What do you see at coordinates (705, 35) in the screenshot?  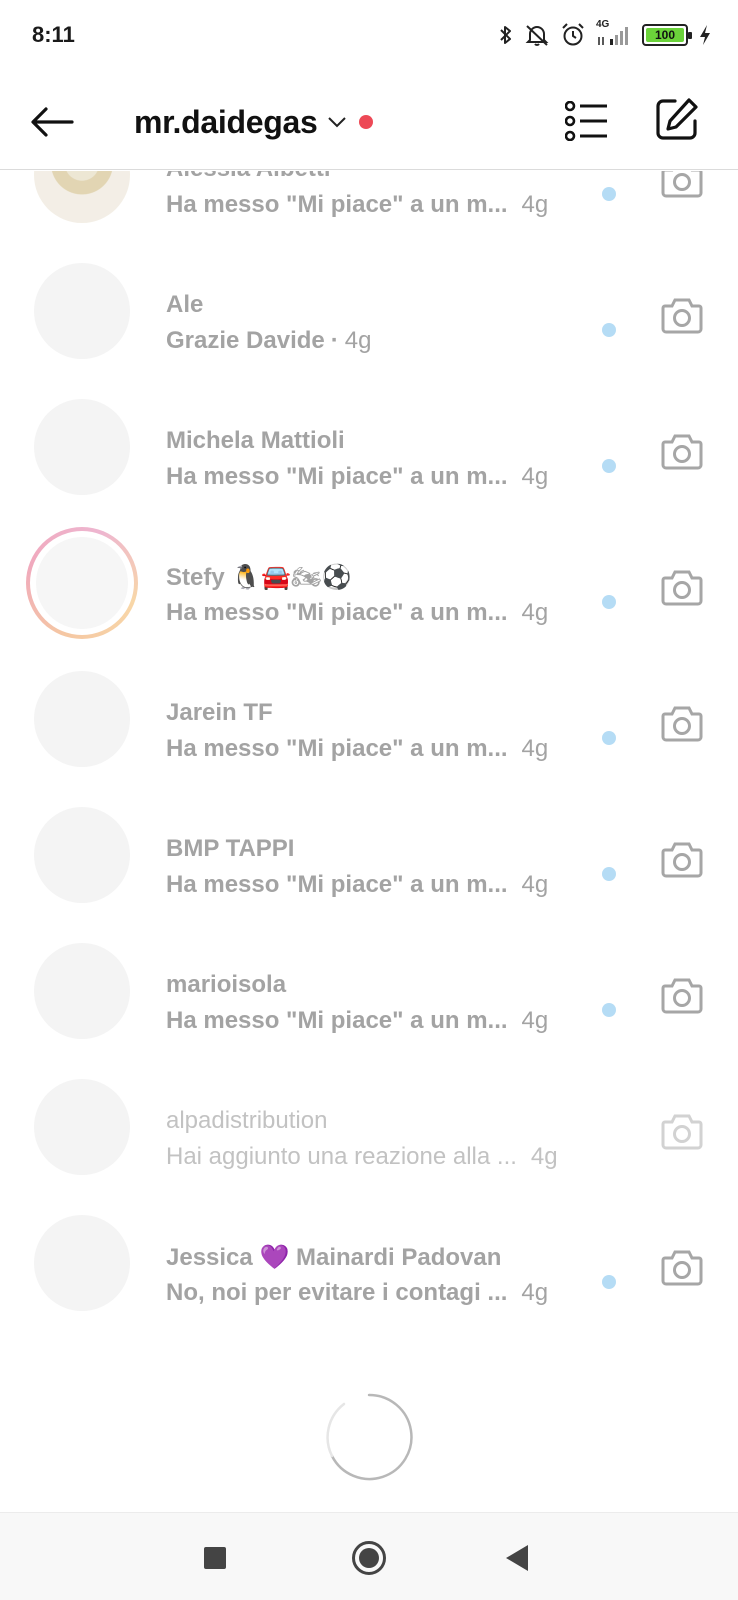 I see `charging-icon` at bounding box center [705, 35].